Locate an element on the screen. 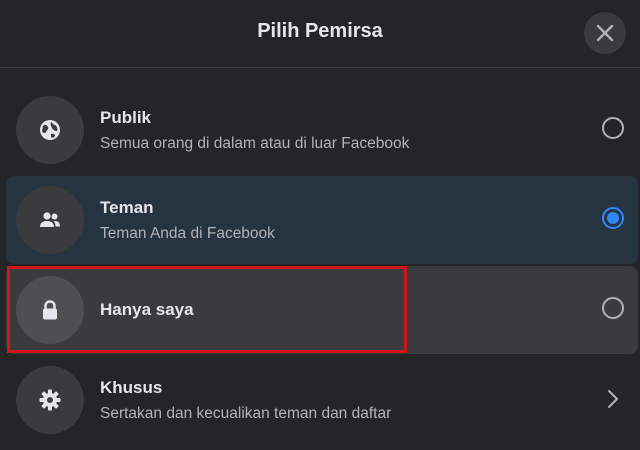  friends-icon is located at coordinates (50, 219).